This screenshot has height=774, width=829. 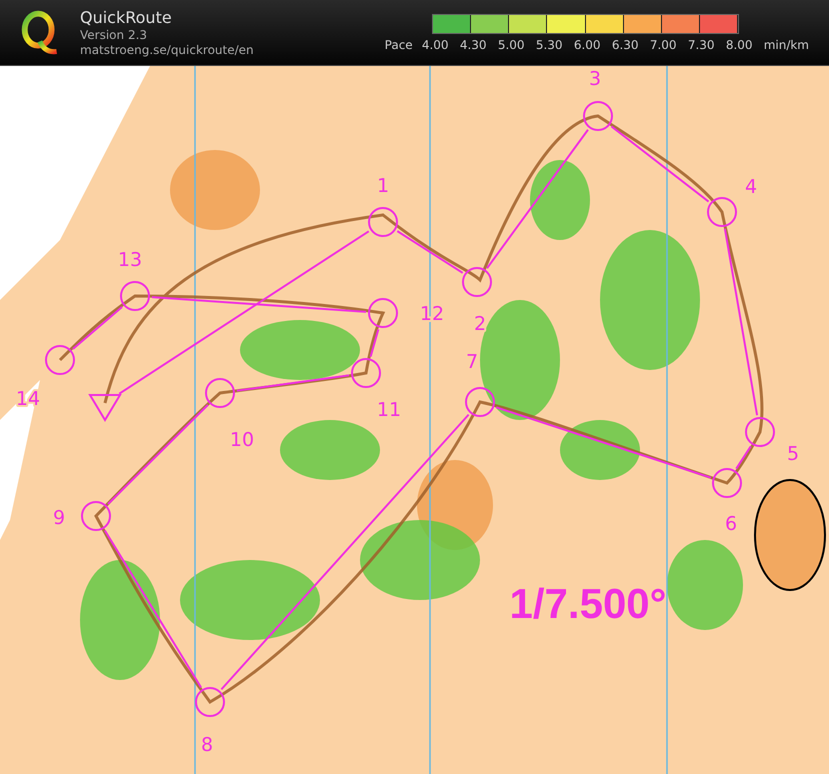 I want to click on website-link: matstroeng.se/quickroute/en, so click(x=167, y=50).